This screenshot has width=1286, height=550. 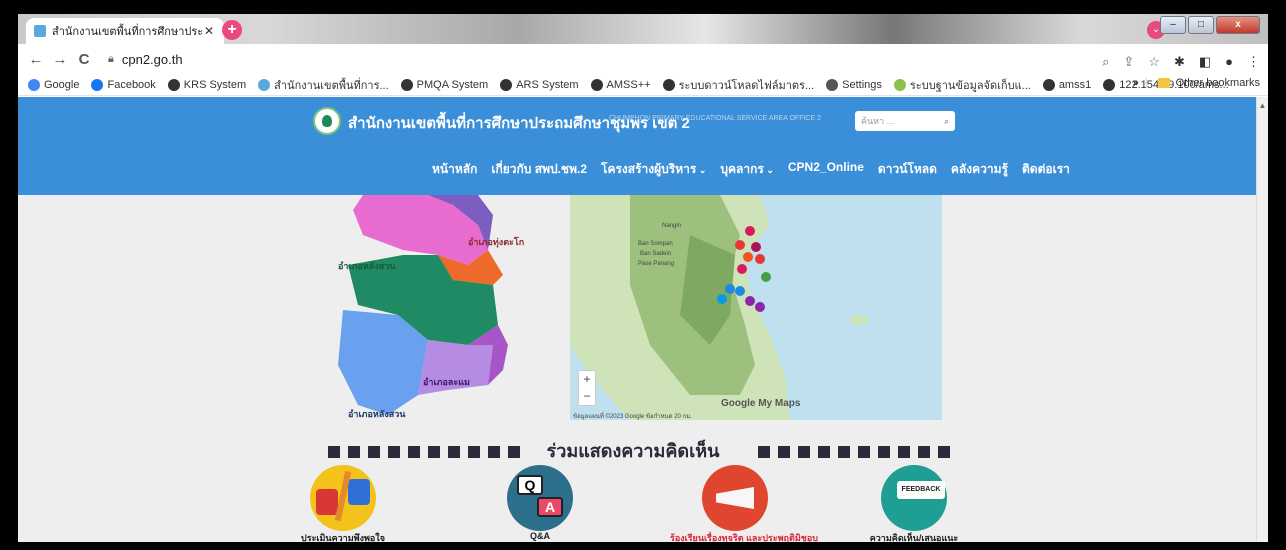 I want to click on new-tab-button: +, so click(x=232, y=30).